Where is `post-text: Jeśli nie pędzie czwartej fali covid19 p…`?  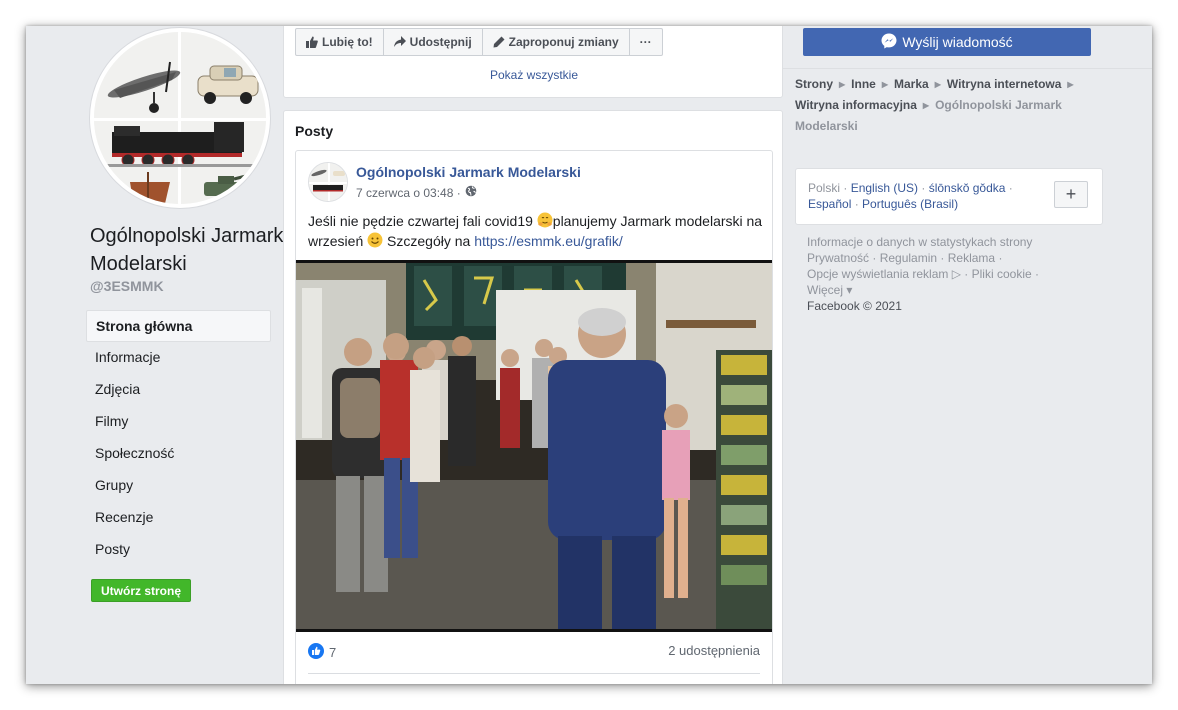 post-text: Jeśli nie pędzie czwartej fali covid19 p… is located at coordinates (537, 231).